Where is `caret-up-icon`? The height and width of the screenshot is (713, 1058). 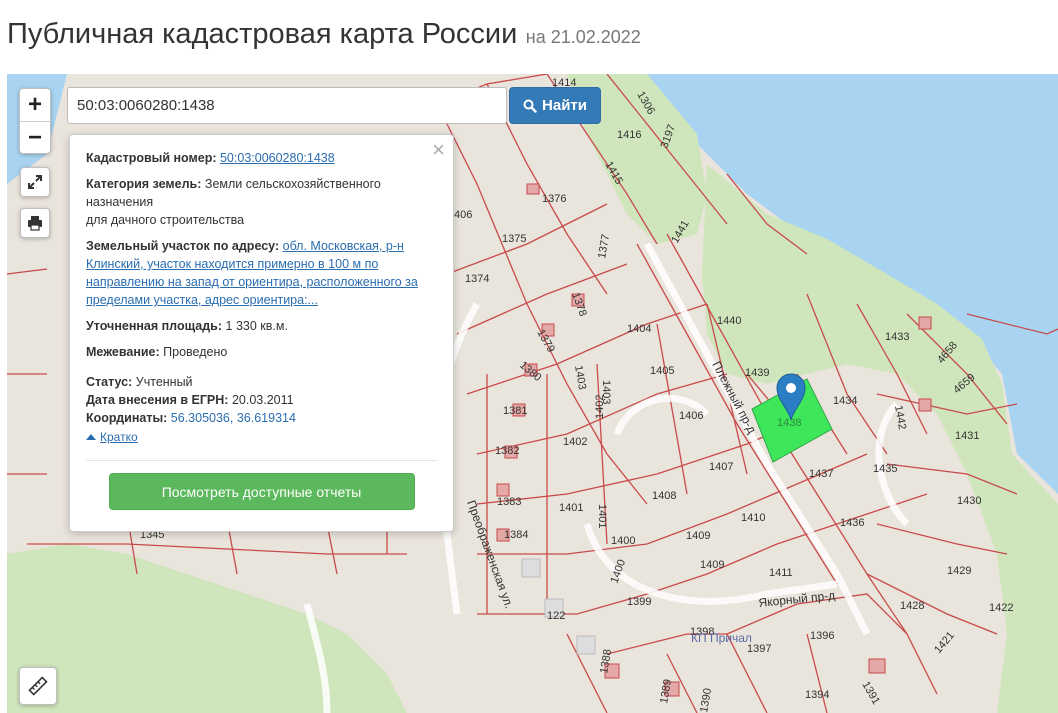
caret-up-icon is located at coordinates (91, 437).